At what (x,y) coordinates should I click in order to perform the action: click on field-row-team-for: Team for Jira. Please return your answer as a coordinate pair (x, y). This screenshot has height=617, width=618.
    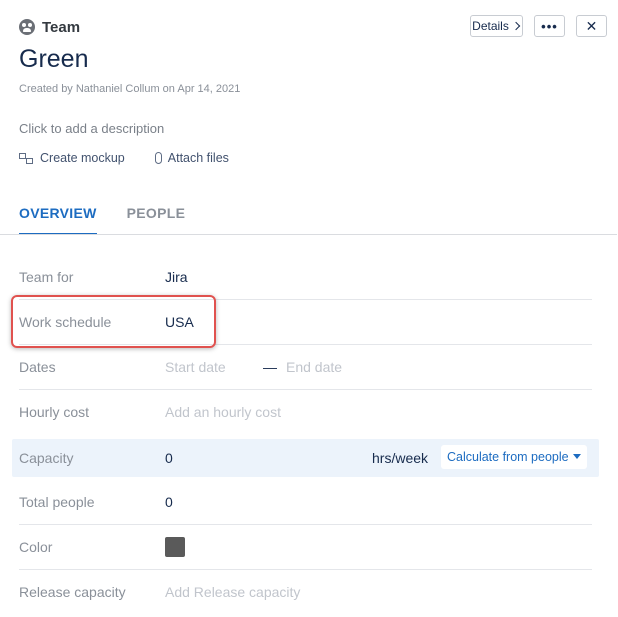
    Looking at the image, I should click on (309, 277).